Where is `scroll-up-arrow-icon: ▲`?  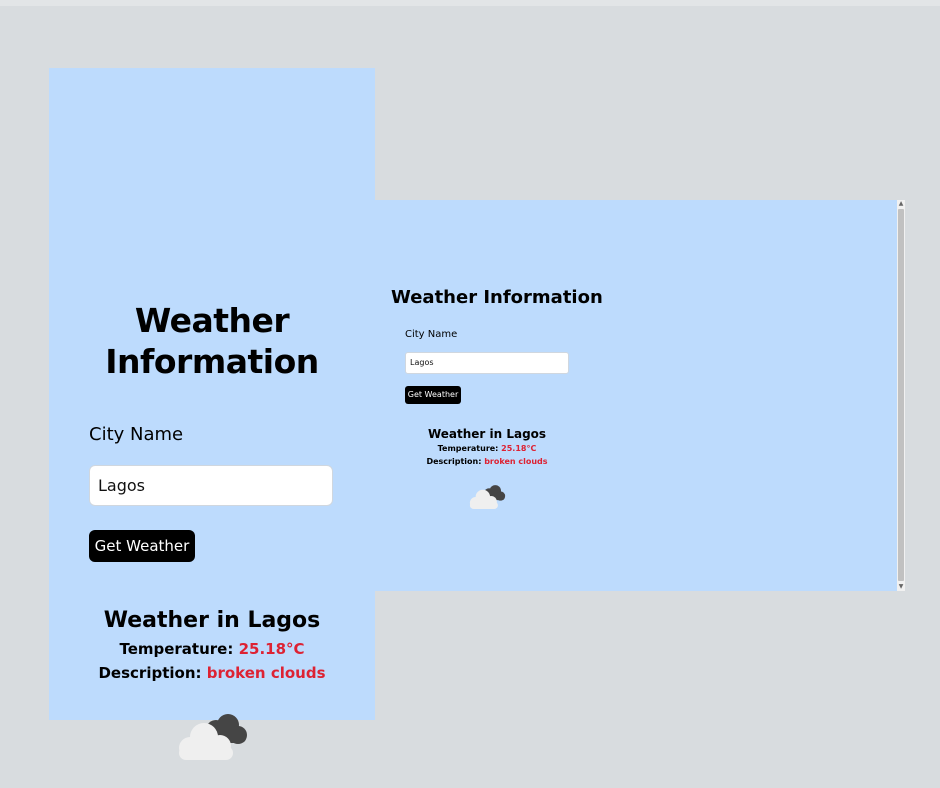
scroll-up-arrow-icon: ▲ is located at coordinates (901, 204).